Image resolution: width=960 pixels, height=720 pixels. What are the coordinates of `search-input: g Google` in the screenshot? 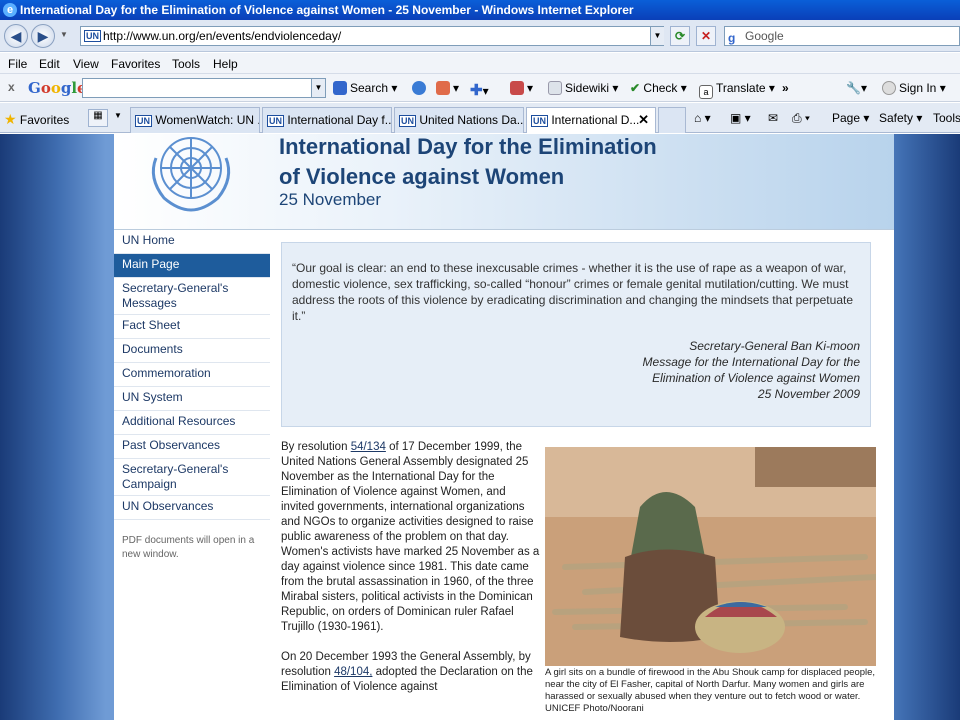 It's located at (842, 36).